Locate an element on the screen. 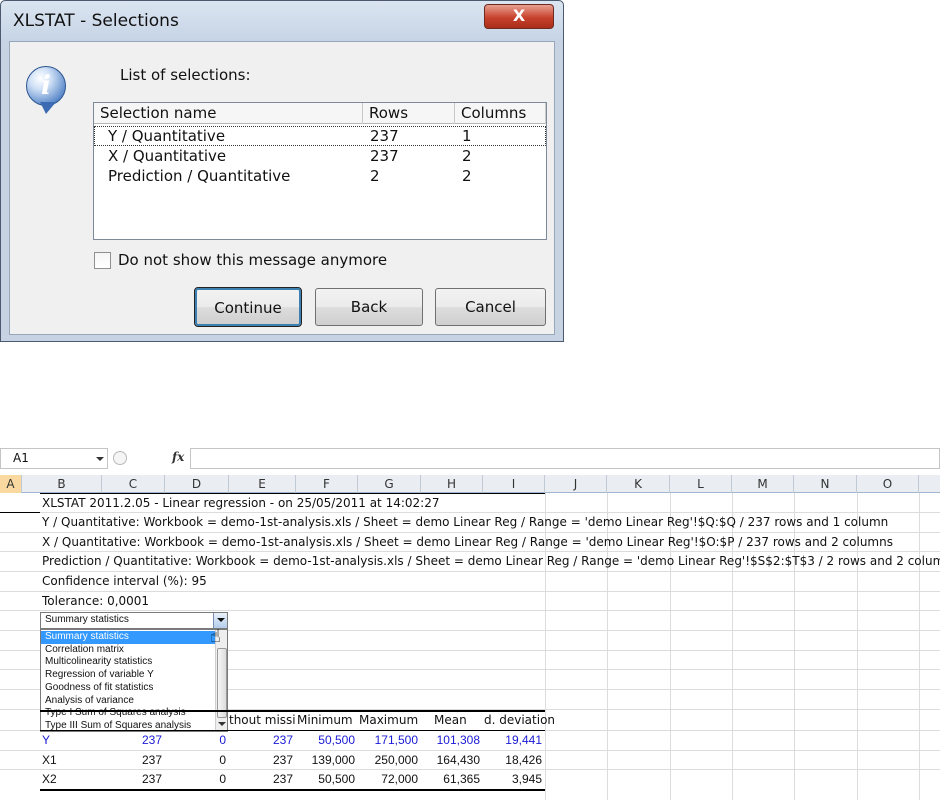 This screenshot has width=940, height=800. close-button: X is located at coordinates (519, 16).